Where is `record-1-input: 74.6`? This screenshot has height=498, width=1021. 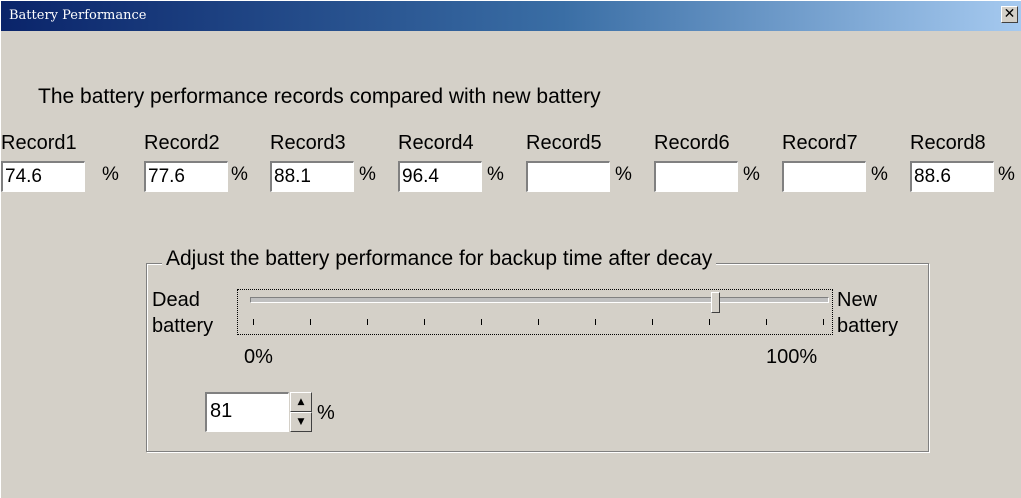
record-1-input: 74.6 is located at coordinates (43, 176).